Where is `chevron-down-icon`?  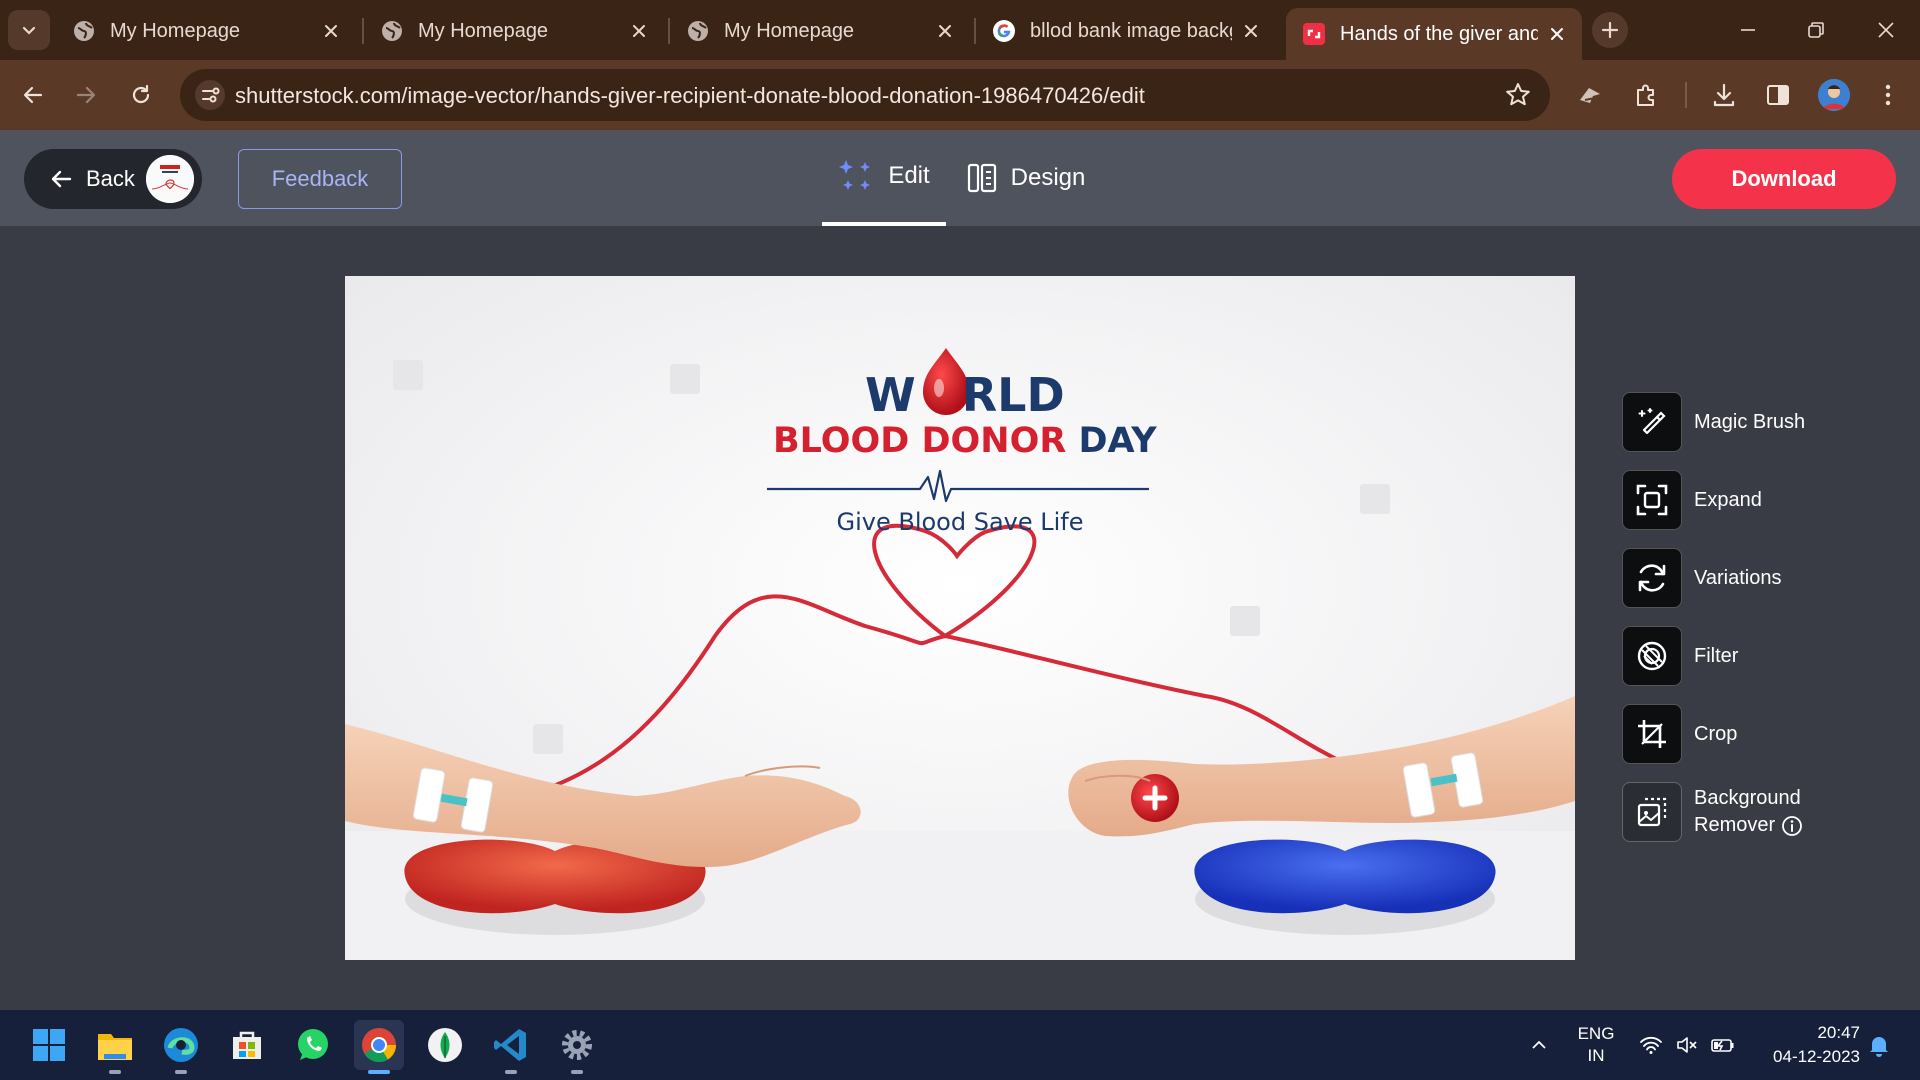 chevron-down-icon is located at coordinates (29, 30).